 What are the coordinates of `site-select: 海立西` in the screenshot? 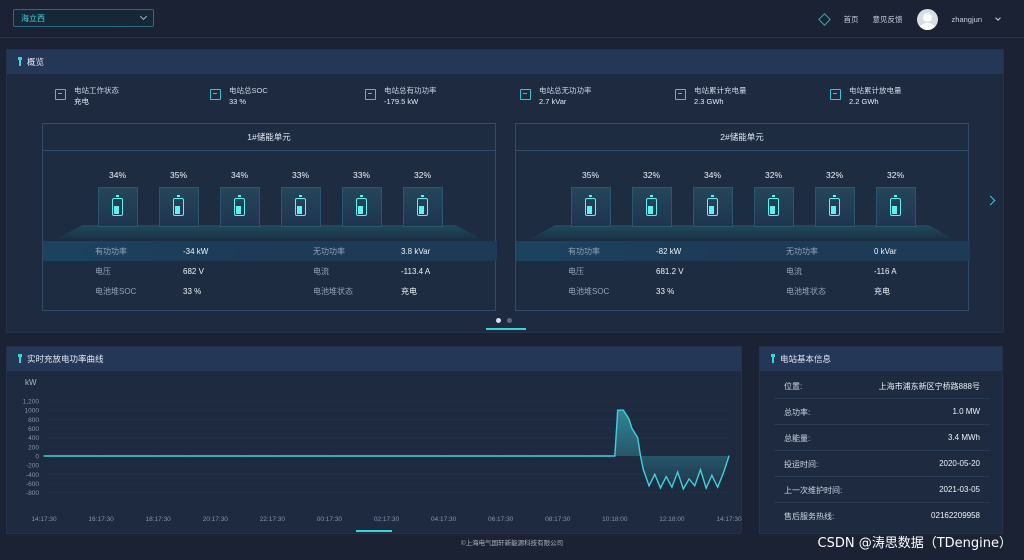 It's located at (83, 18).